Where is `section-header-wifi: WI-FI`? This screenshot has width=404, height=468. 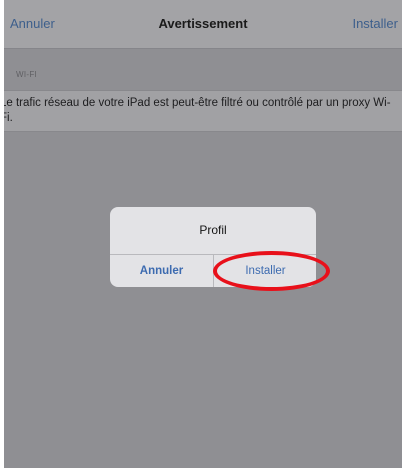
section-header-wifi: WI-FI is located at coordinates (27, 74).